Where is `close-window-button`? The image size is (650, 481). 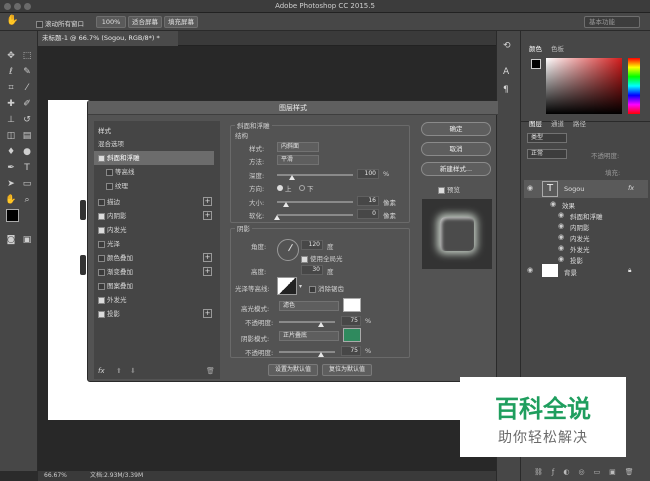 close-window-button is located at coordinates (7, 6).